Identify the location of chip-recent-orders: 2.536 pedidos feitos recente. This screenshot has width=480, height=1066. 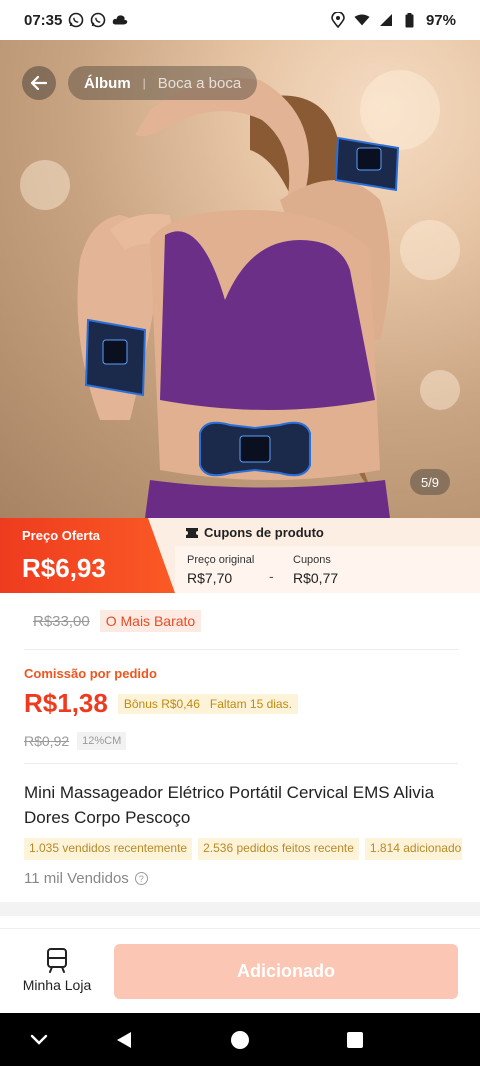
(278, 849).